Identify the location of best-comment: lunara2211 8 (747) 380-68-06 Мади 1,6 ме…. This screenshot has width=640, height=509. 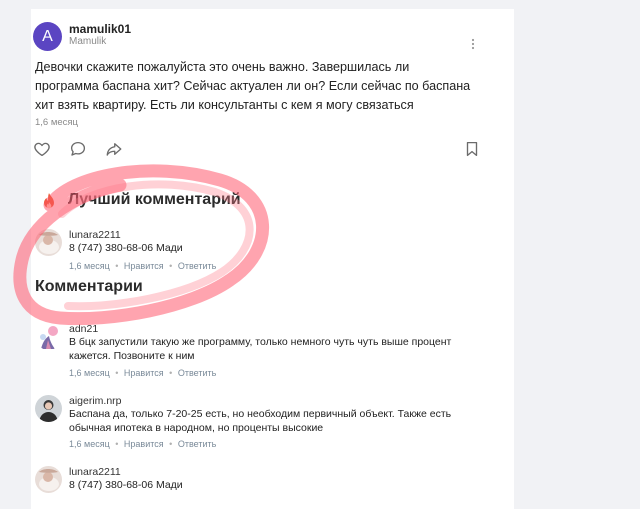
(245, 251).